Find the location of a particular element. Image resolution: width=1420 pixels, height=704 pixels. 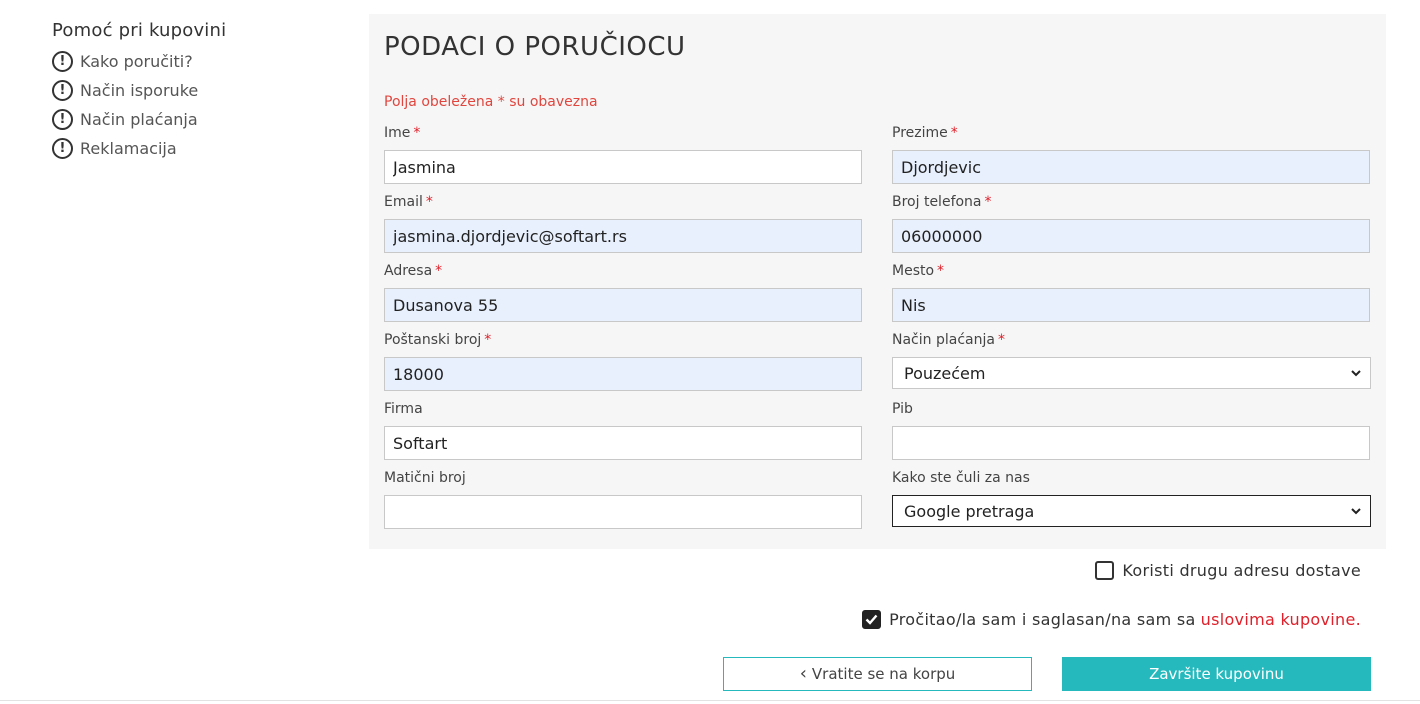

help-item-label: Reklamacija is located at coordinates (128, 148).